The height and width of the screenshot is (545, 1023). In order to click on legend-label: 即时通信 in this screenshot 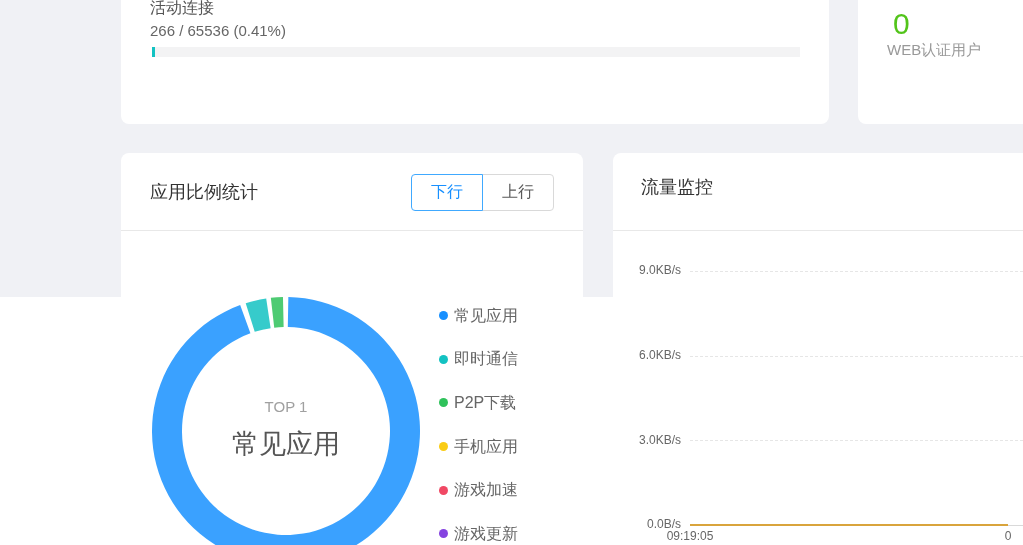, I will do `click(486, 359)`.